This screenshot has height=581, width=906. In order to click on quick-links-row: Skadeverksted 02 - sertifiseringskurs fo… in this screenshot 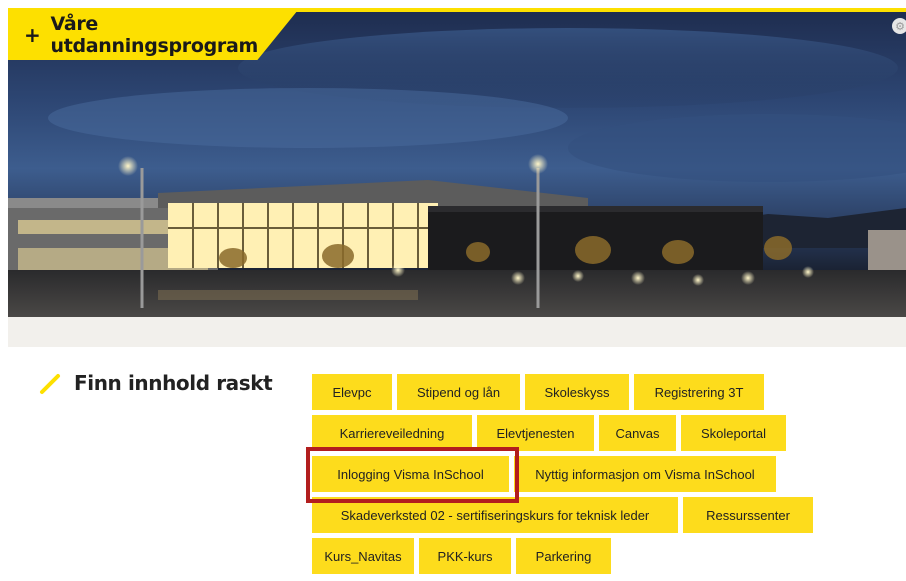, I will do `click(572, 515)`.